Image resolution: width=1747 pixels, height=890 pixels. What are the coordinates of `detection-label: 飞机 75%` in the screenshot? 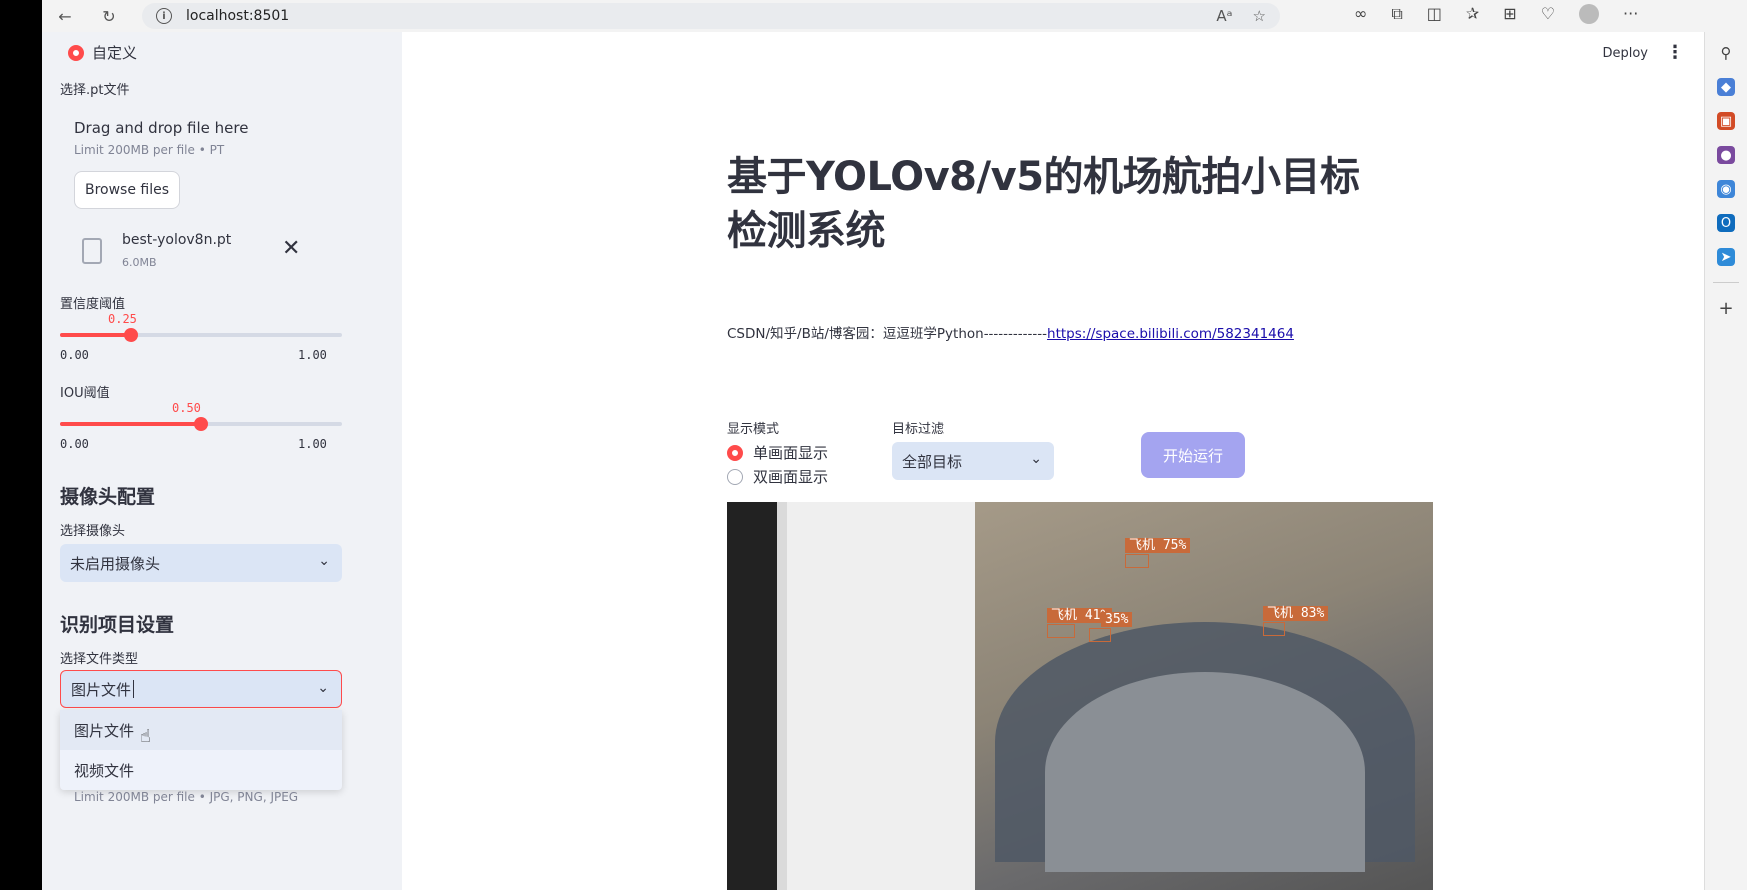 It's located at (1158, 545).